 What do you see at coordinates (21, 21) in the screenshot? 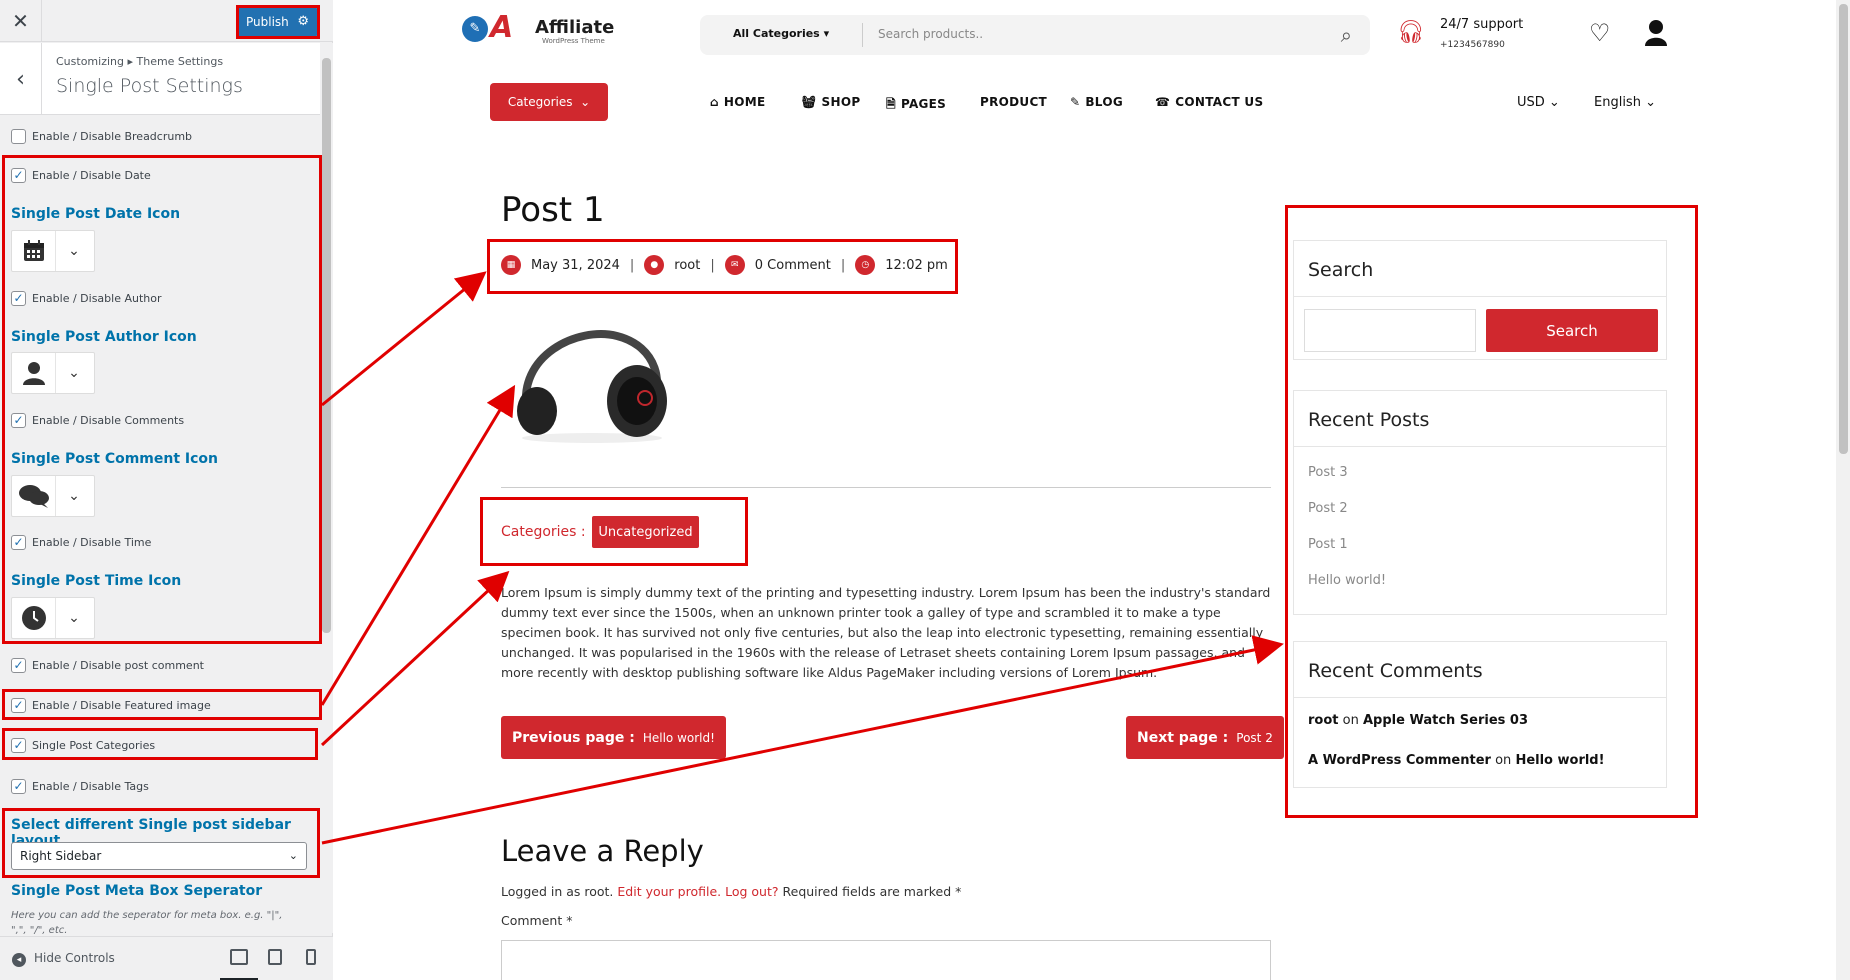
I see `close-icon: ✕` at bounding box center [21, 21].